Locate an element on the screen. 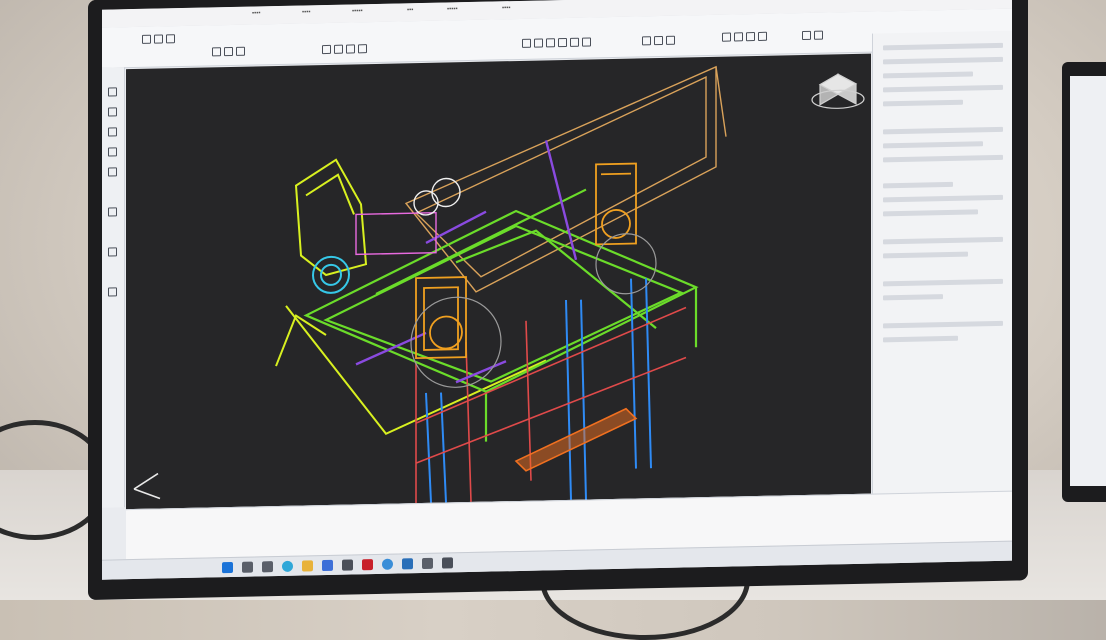 This screenshot has width=1106, height=640. legs-wireframe is located at coordinates (538, 390).